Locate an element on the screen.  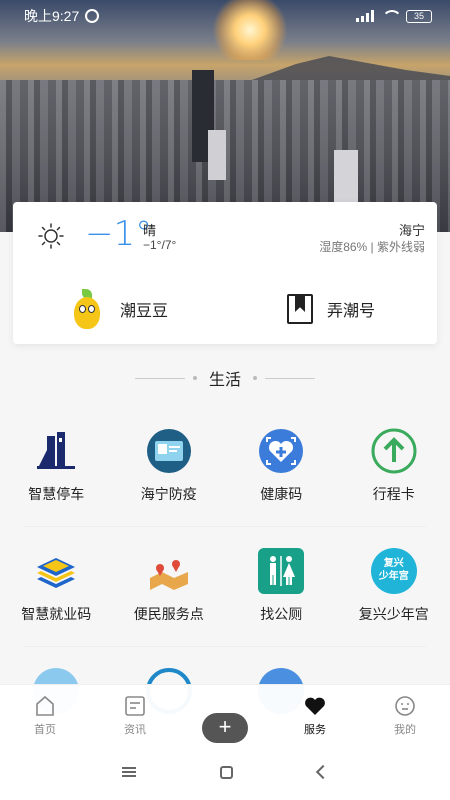
city-name: 海宁 is located at coordinates (411, 230).